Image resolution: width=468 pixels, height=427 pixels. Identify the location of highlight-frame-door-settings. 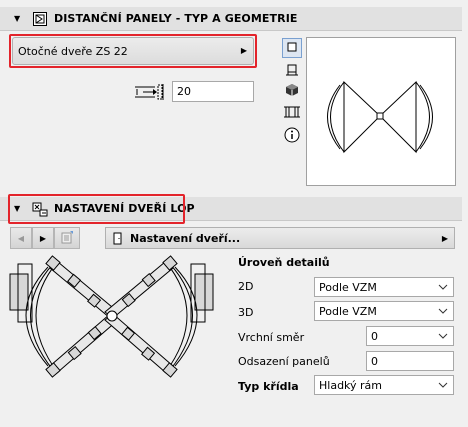
(96, 209).